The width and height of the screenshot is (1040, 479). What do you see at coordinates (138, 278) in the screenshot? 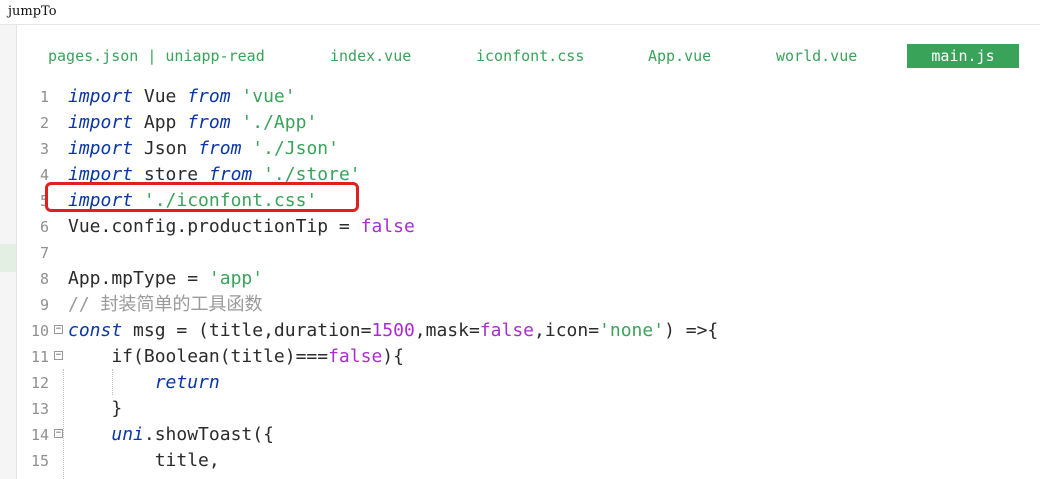
I see `code-token: App.mpType =` at bounding box center [138, 278].